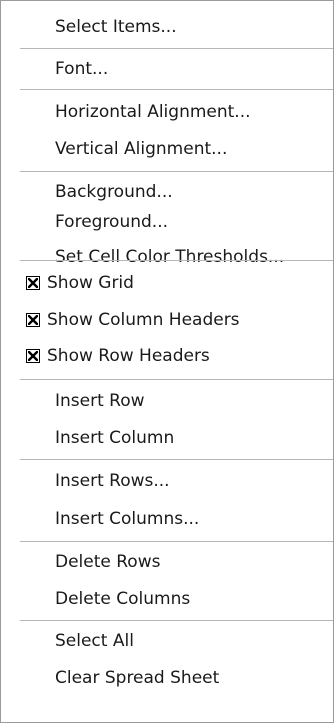 Image resolution: width=334 pixels, height=723 pixels. Describe the element at coordinates (94, 641) in the screenshot. I see `menu-item-label: Select All` at that location.